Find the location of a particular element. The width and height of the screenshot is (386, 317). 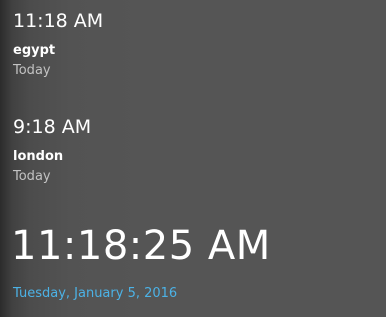

clock-time: 11:18 AM is located at coordinates (58, 21).